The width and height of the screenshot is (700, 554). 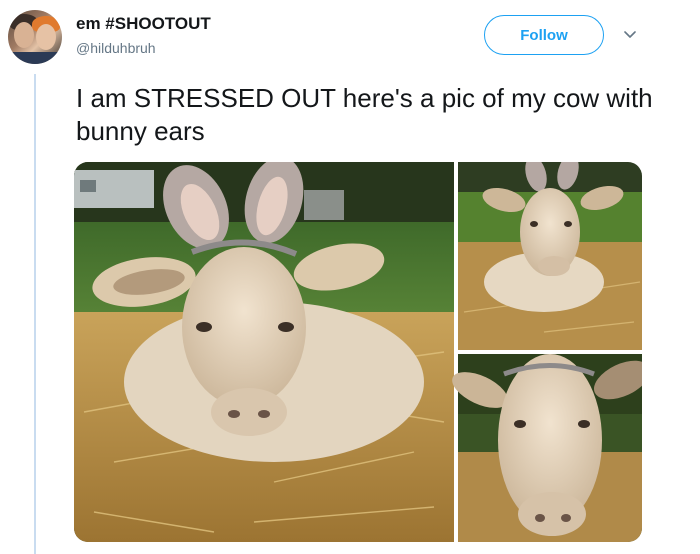 What do you see at coordinates (630, 34) in the screenshot?
I see `chevron-down-icon` at bounding box center [630, 34].